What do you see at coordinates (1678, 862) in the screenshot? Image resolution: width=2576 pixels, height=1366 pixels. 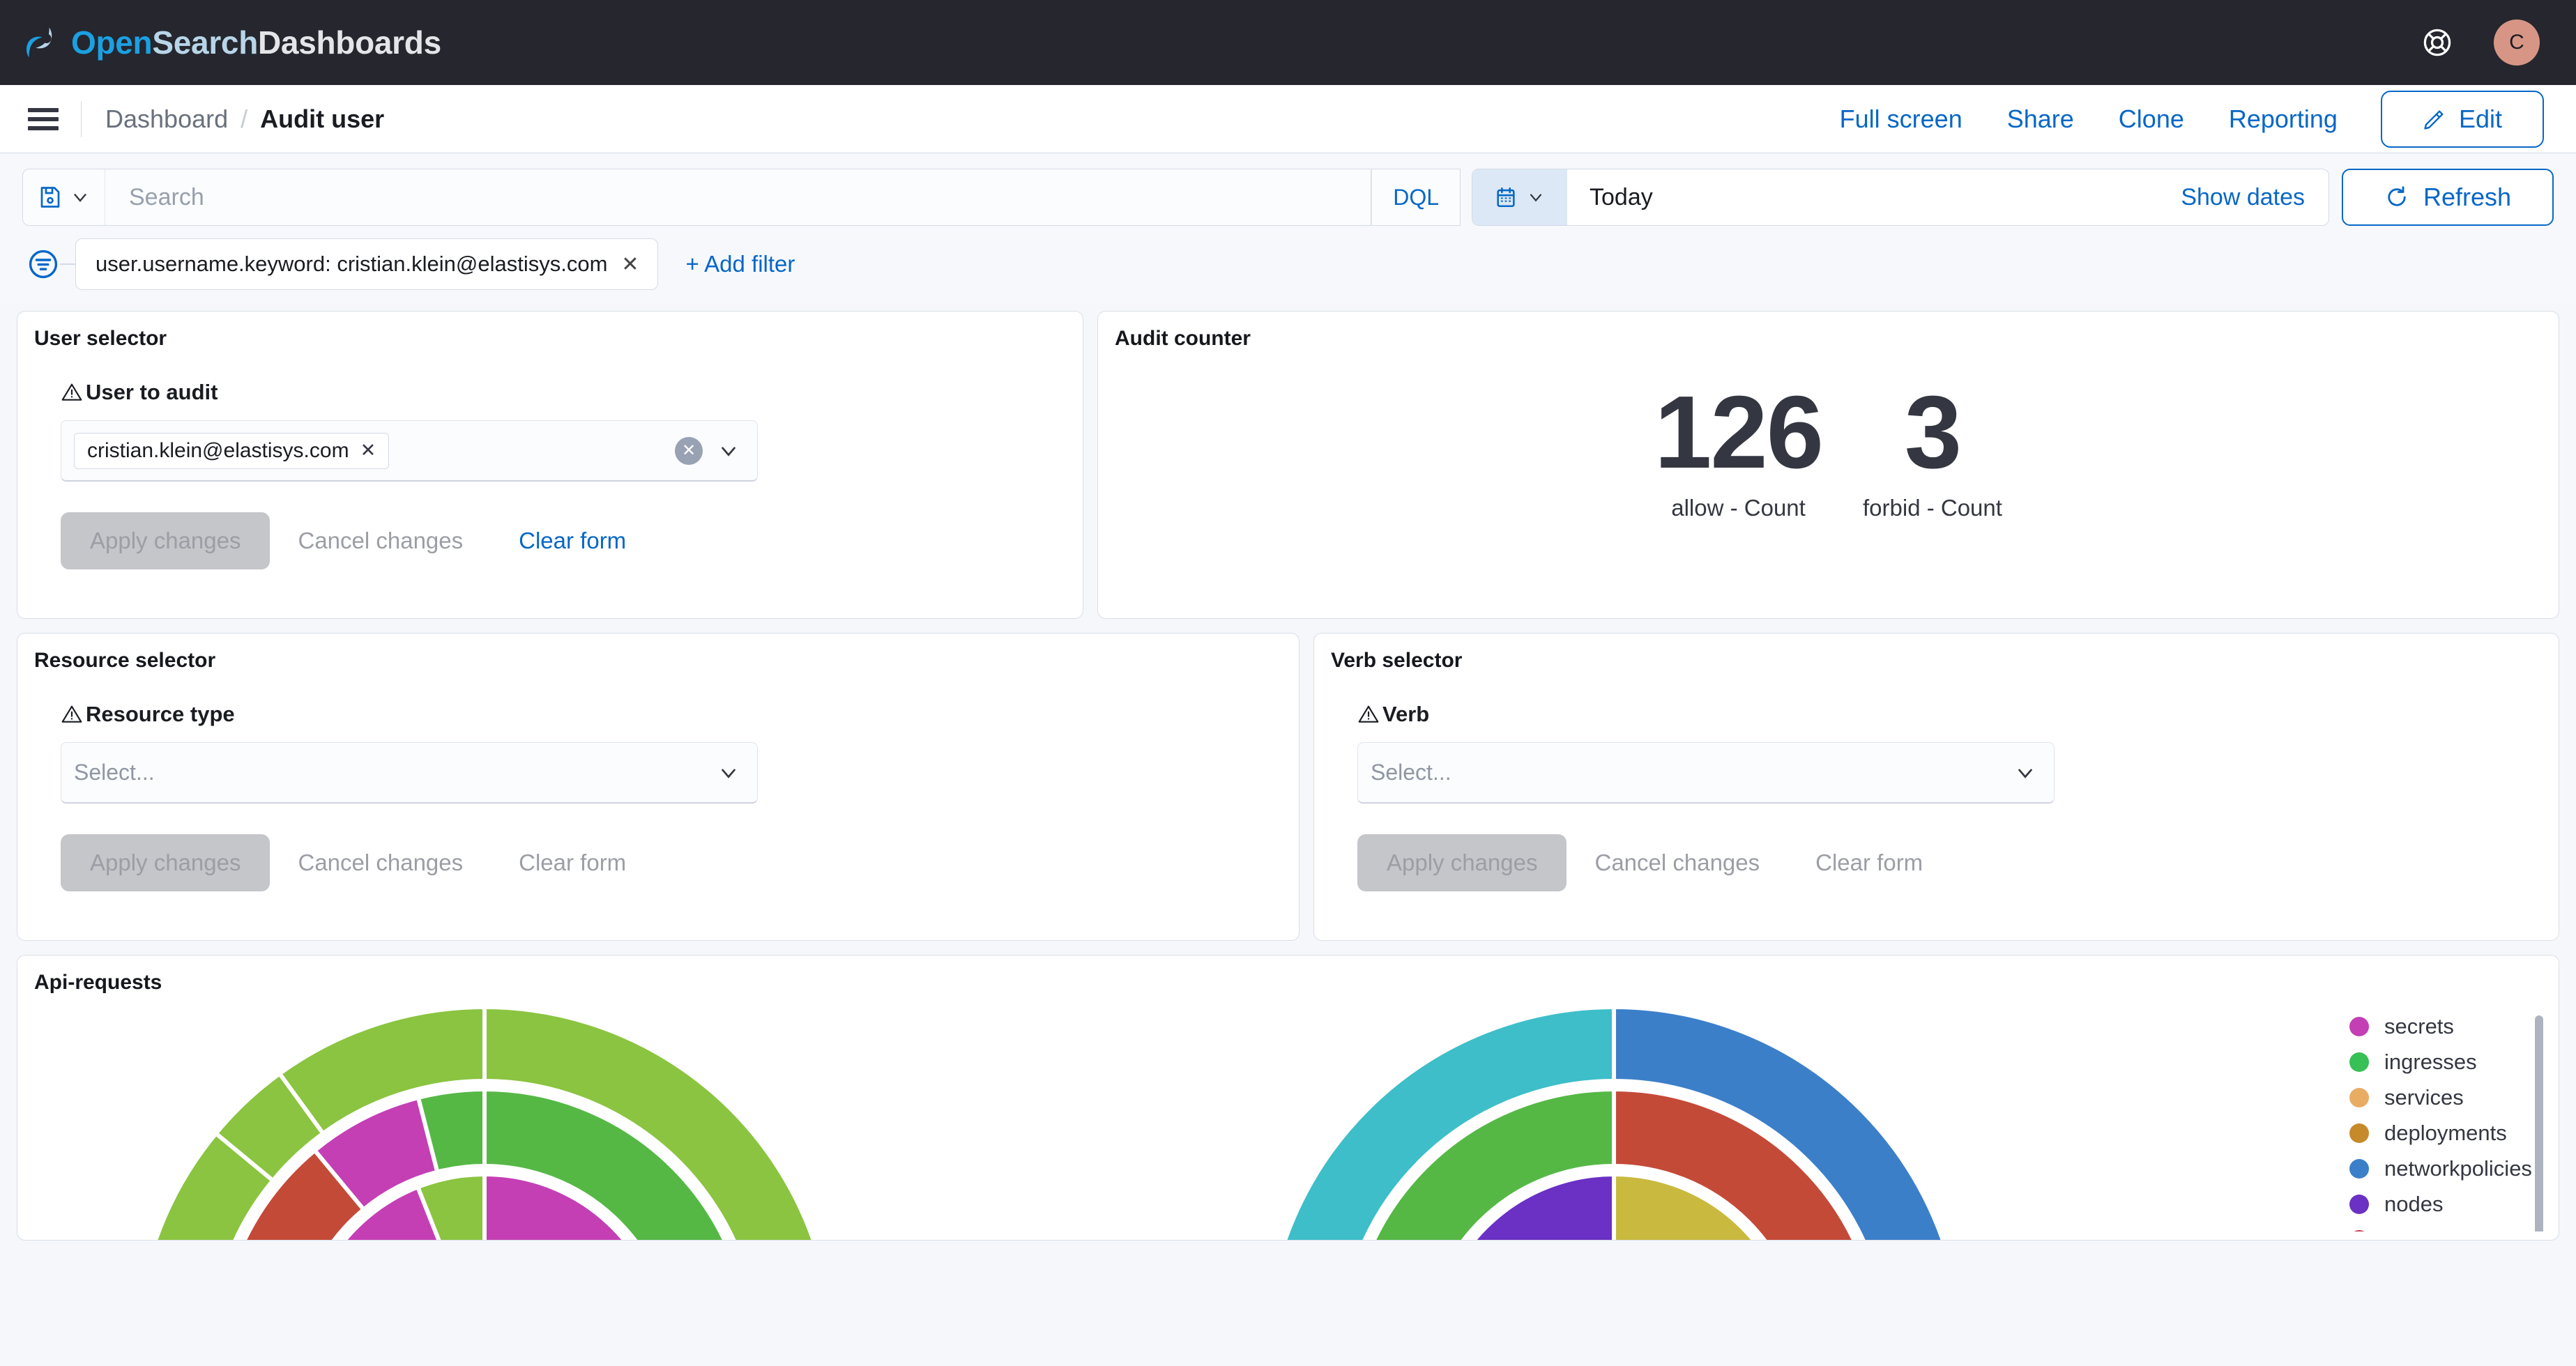 I see `verb-cancel-changes-button: Cancel changes` at bounding box center [1678, 862].